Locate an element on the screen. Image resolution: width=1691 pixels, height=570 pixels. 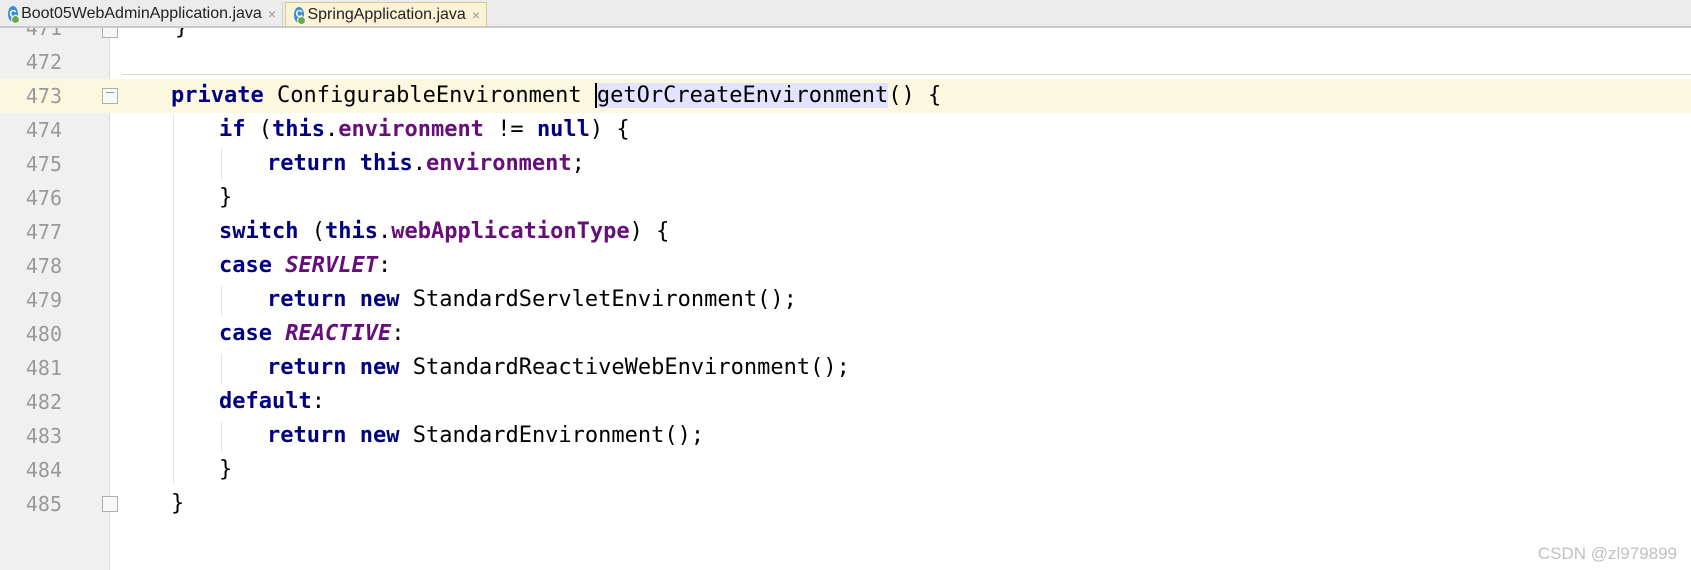
code-line: 478 case SERVLET: is located at coordinates (845, 266).